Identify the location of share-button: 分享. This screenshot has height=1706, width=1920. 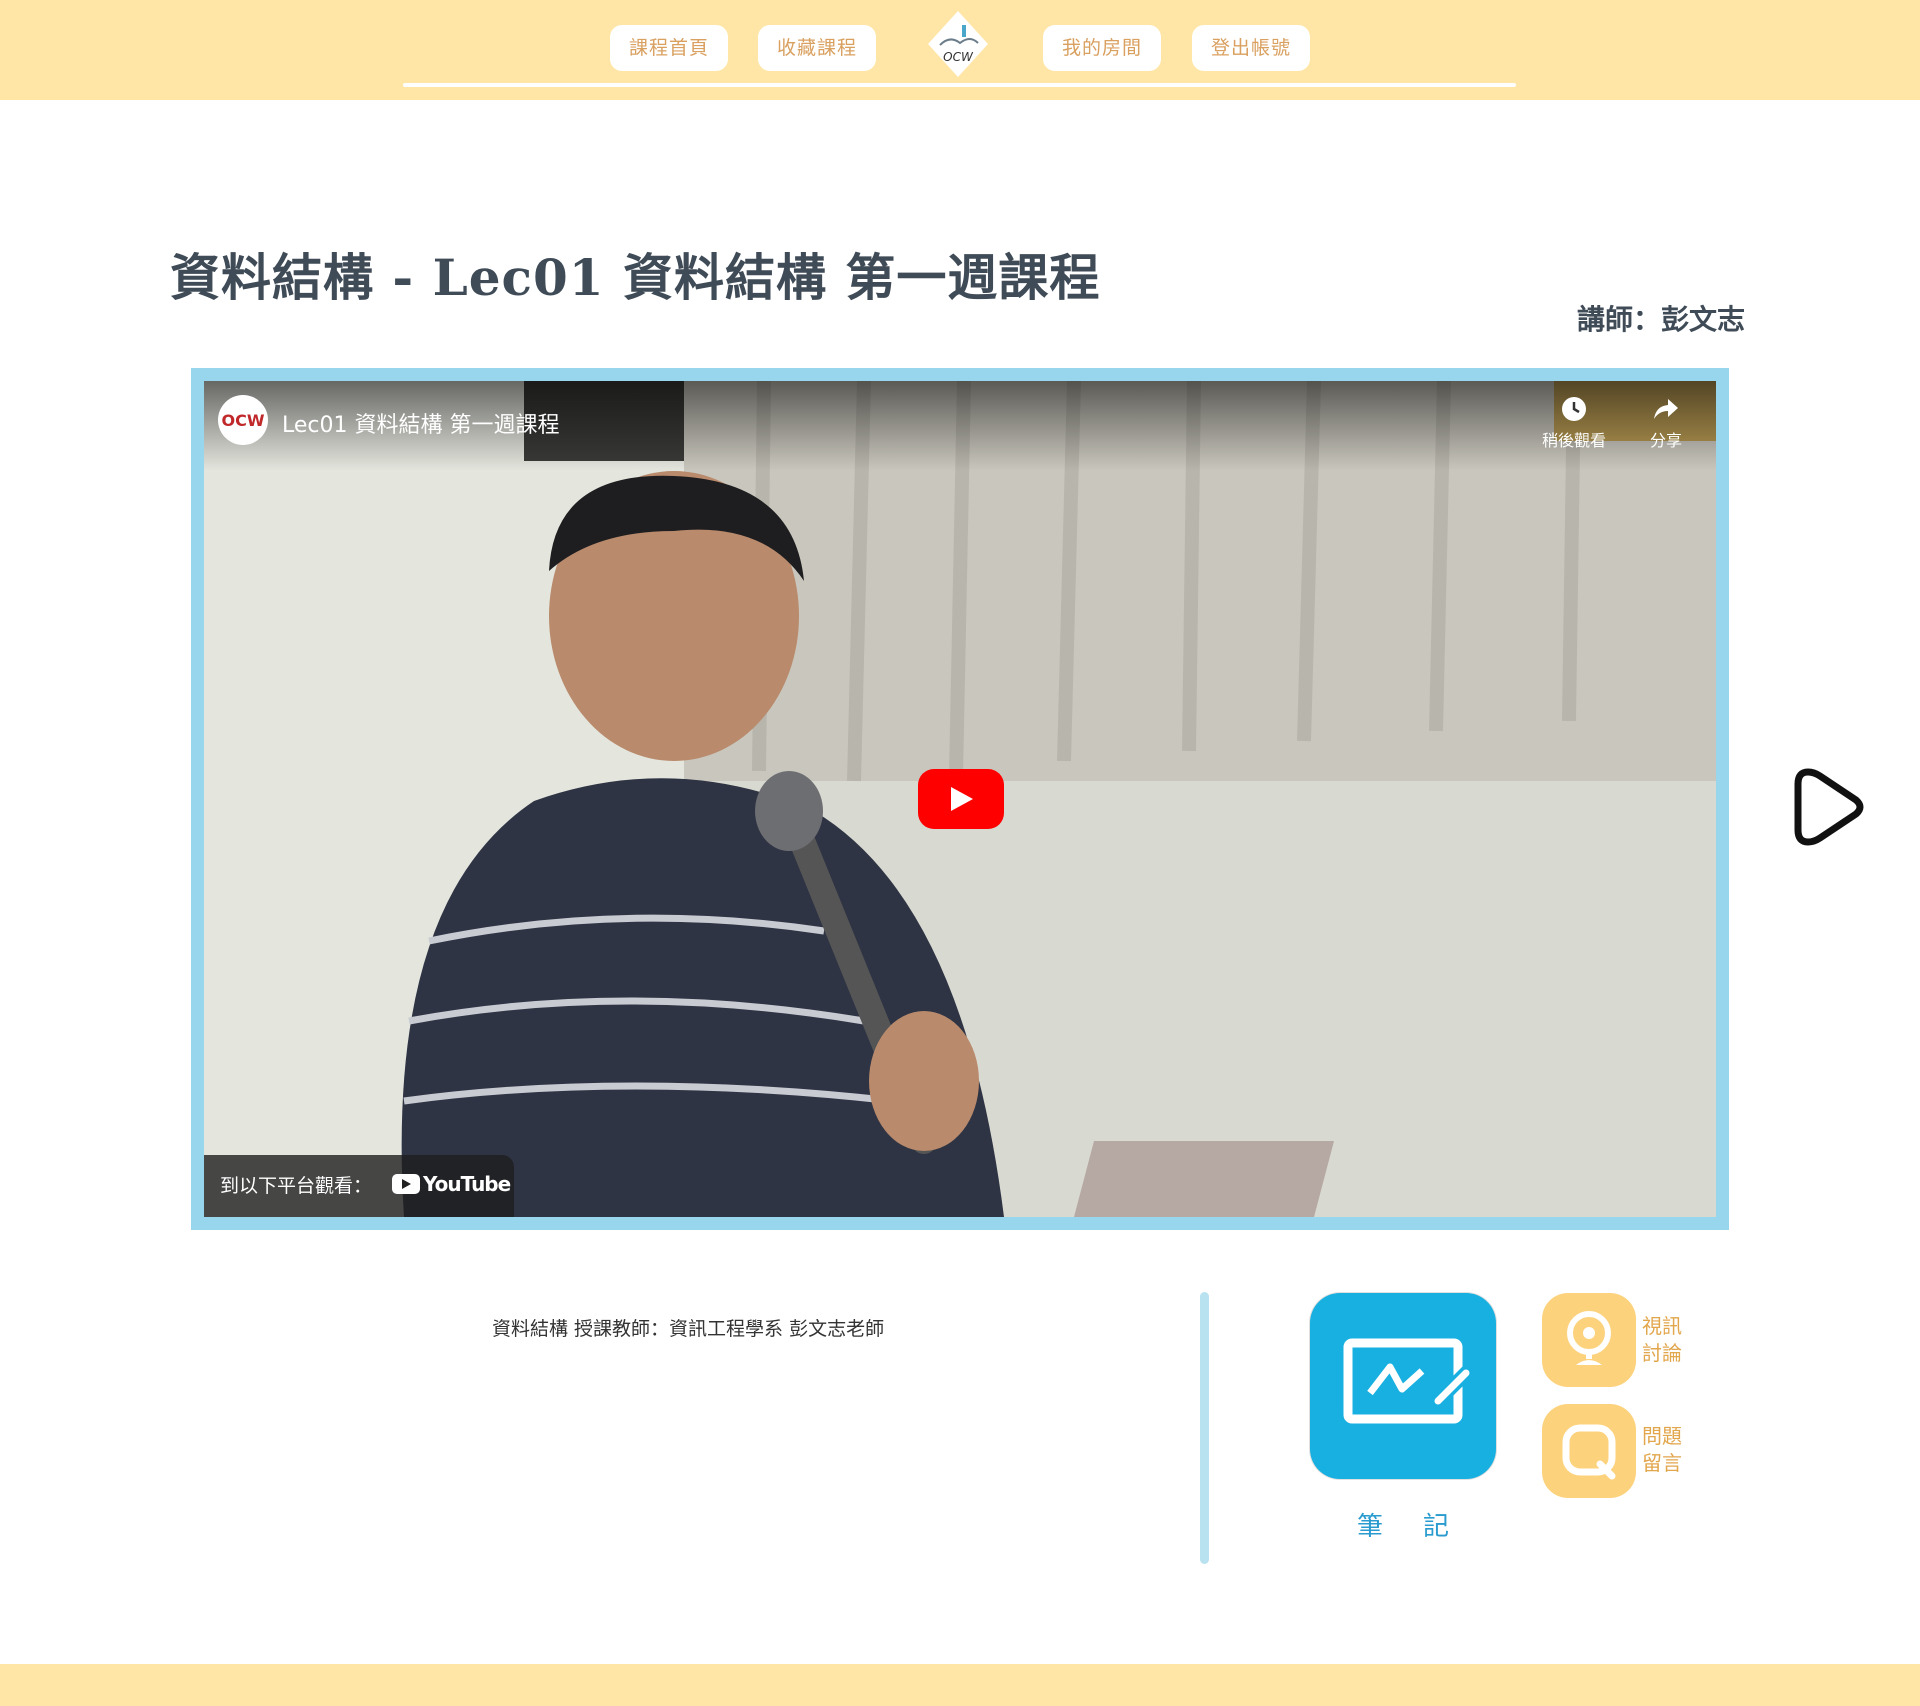
(1666, 423).